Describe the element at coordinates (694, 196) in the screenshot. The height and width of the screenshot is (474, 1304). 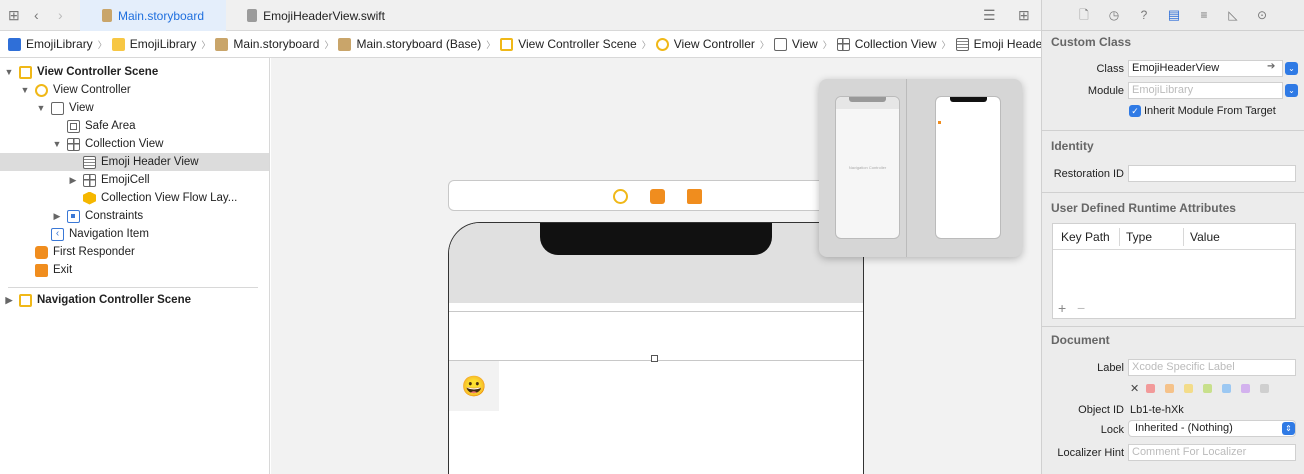
I see `exit-icon` at that location.